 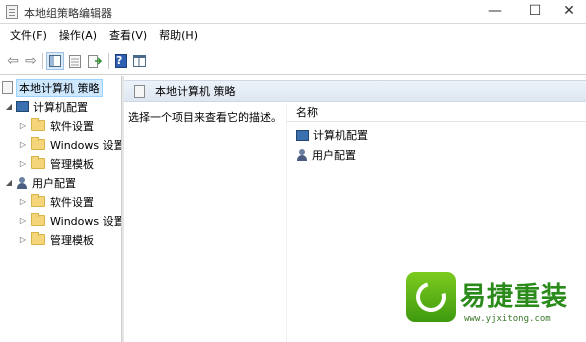 What do you see at coordinates (431, 297) in the screenshot?
I see `watermark-logo-icon` at bounding box center [431, 297].